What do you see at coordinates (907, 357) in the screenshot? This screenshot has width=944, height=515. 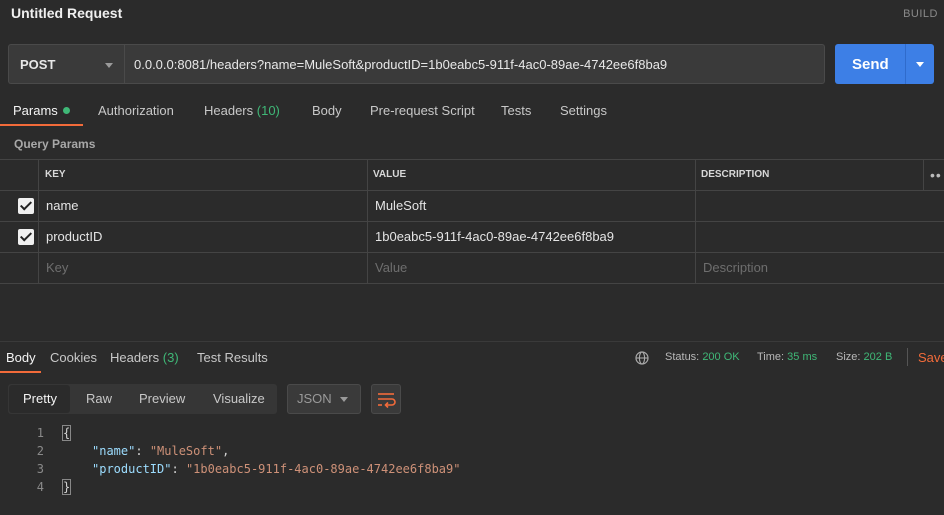 I see `divider` at bounding box center [907, 357].